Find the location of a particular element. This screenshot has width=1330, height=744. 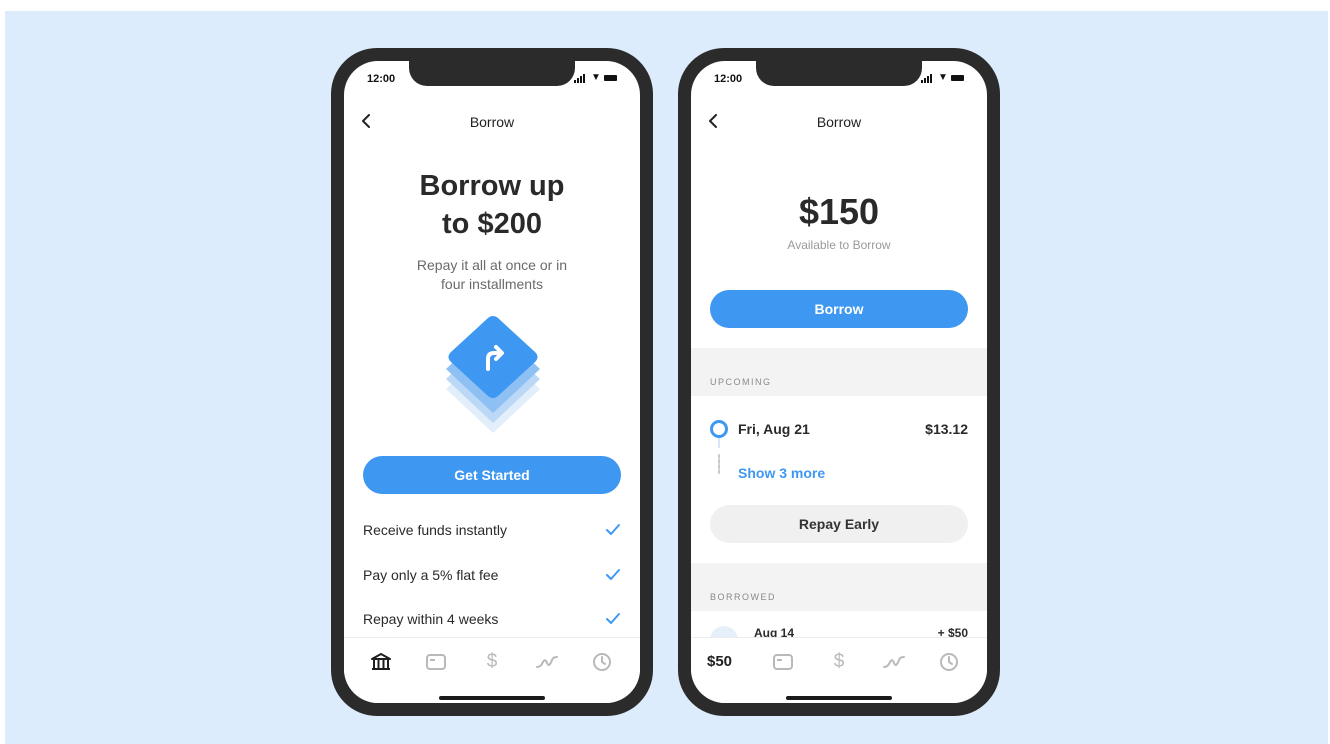

section-header-upcoming: UPCOMING is located at coordinates (839, 372).